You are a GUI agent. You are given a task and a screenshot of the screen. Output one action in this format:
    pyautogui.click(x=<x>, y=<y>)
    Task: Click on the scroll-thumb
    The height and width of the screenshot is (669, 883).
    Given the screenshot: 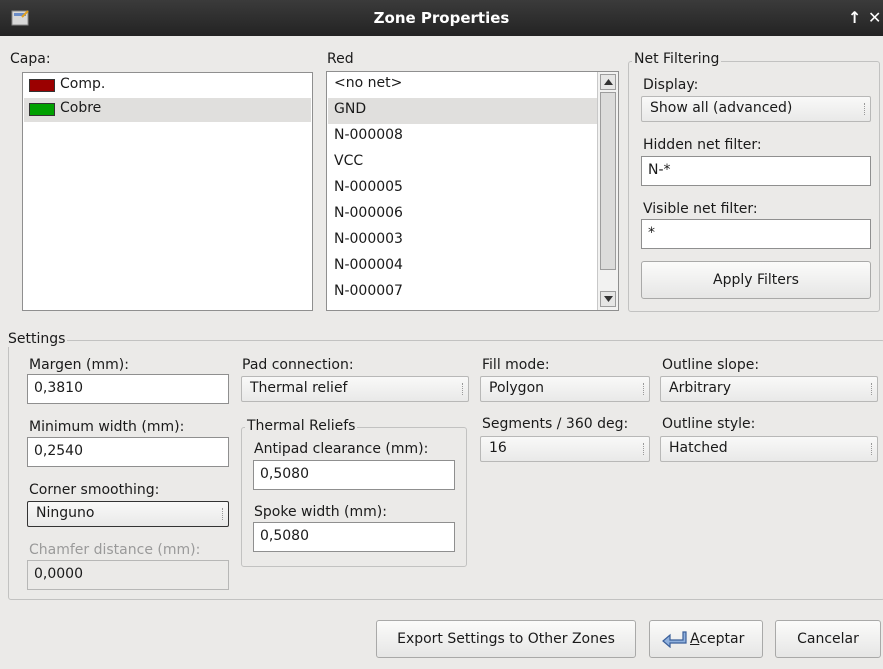 What is the action you would take?
    pyautogui.click(x=608, y=181)
    